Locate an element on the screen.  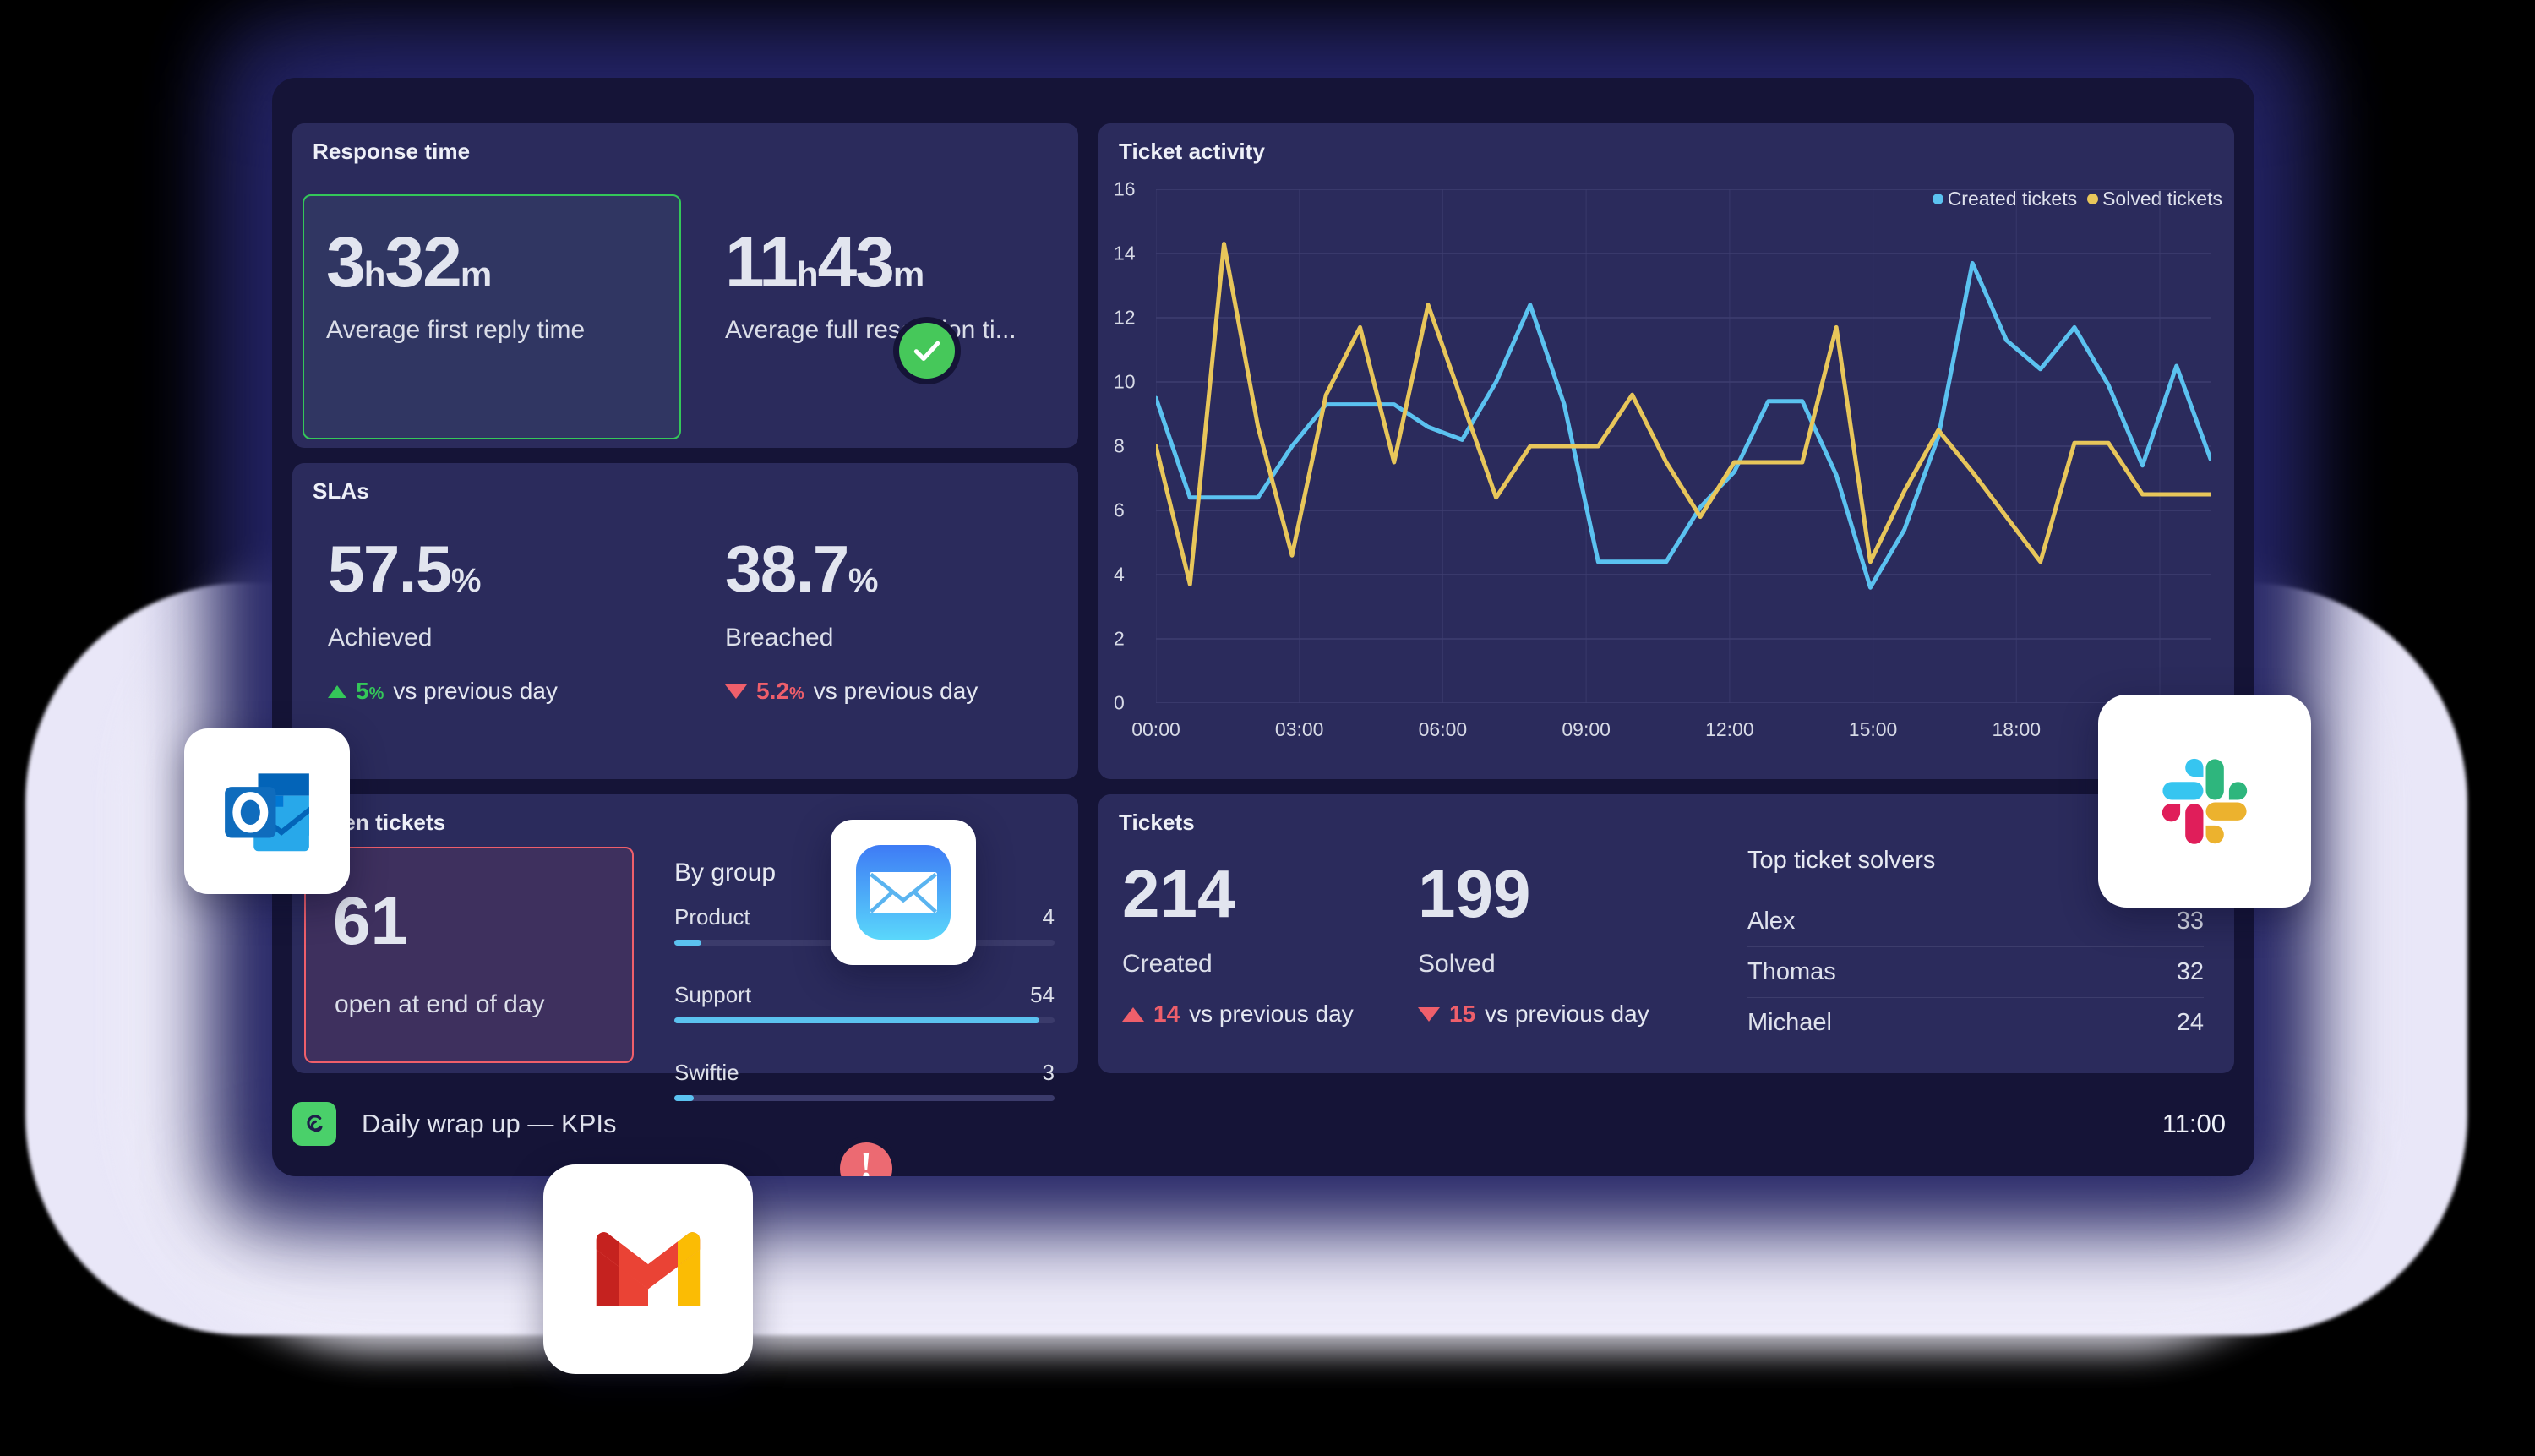
metric-full-resolution-value: 11h43m is located at coordinates (824, 262).